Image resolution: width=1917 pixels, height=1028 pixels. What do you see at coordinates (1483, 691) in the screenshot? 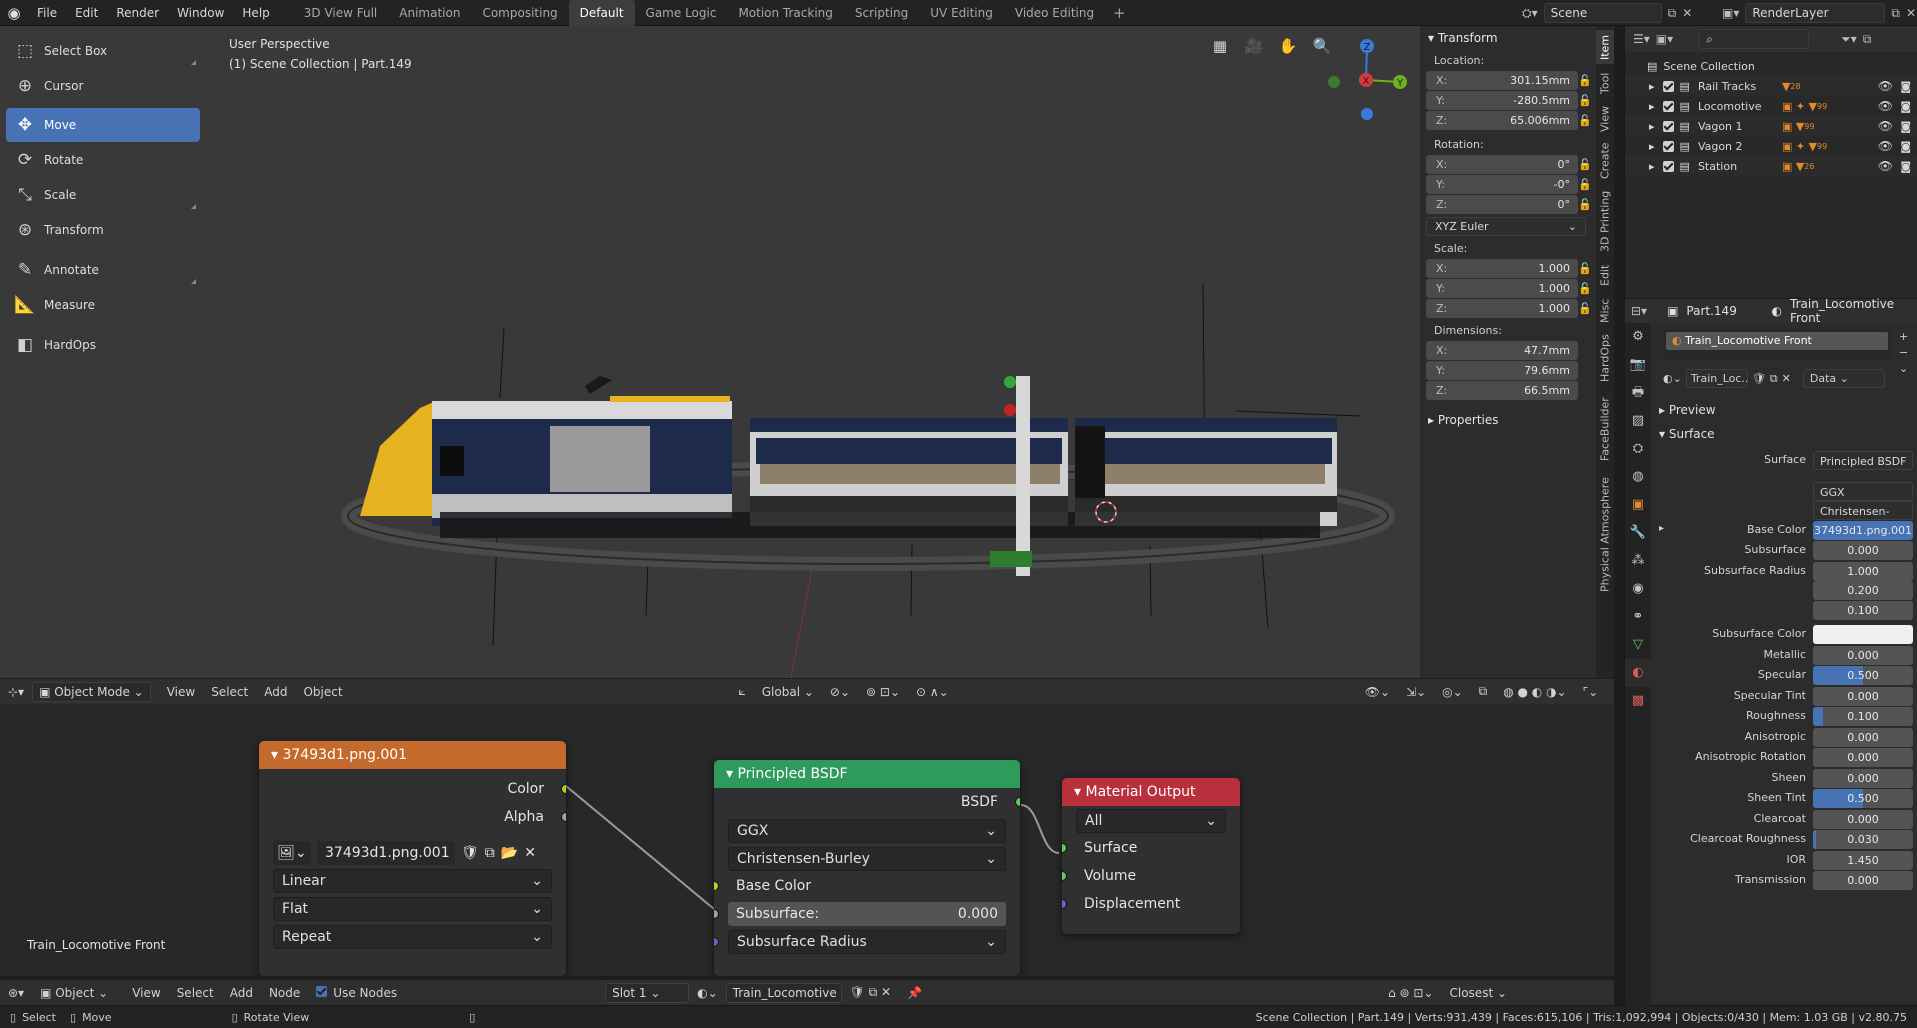
I see `xray-icon: ⧉` at bounding box center [1483, 691].